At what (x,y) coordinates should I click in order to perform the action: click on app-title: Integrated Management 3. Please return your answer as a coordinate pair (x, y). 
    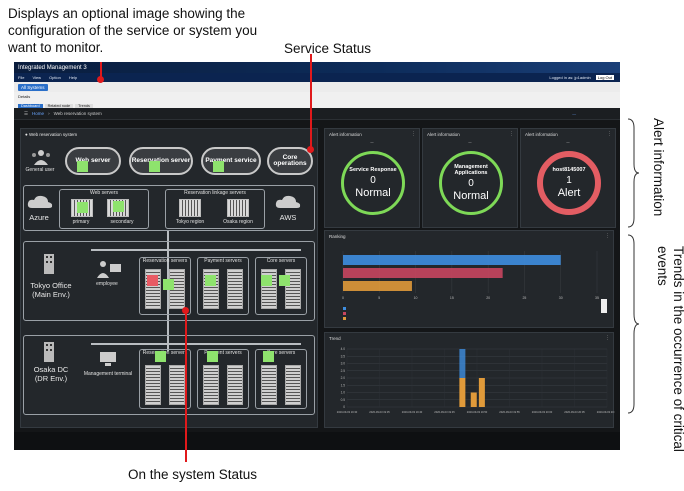
    Looking at the image, I should click on (52, 67).